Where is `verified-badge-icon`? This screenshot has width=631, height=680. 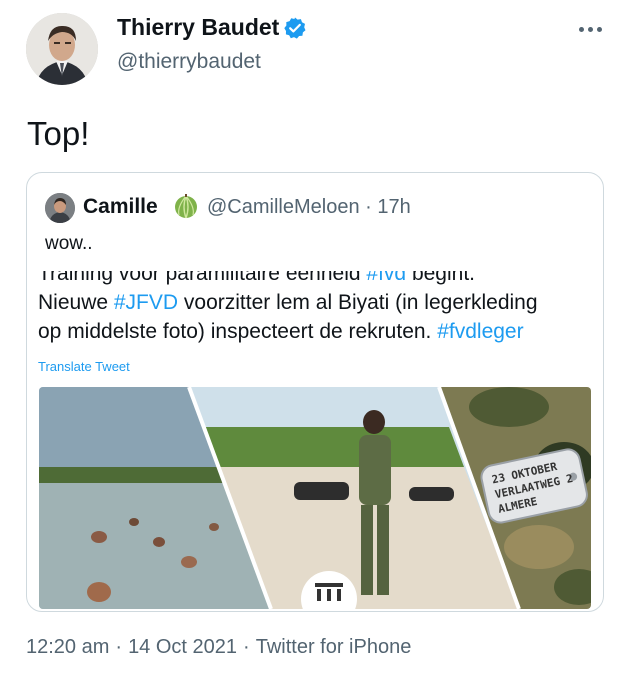 verified-badge-icon is located at coordinates (295, 28).